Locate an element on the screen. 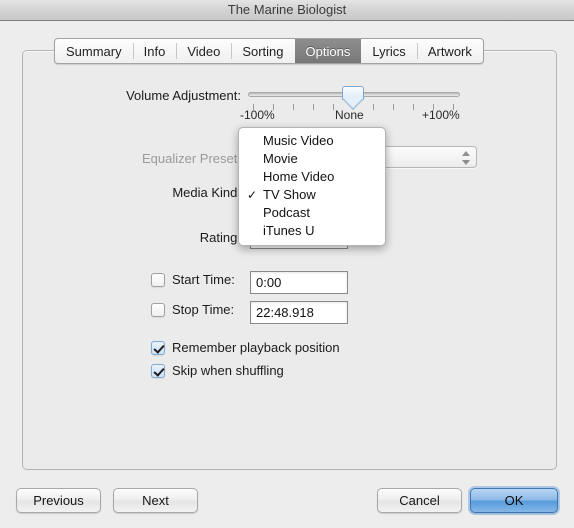 The image size is (574, 528). tab-lyrics: Lyrics is located at coordinates (388, 51).